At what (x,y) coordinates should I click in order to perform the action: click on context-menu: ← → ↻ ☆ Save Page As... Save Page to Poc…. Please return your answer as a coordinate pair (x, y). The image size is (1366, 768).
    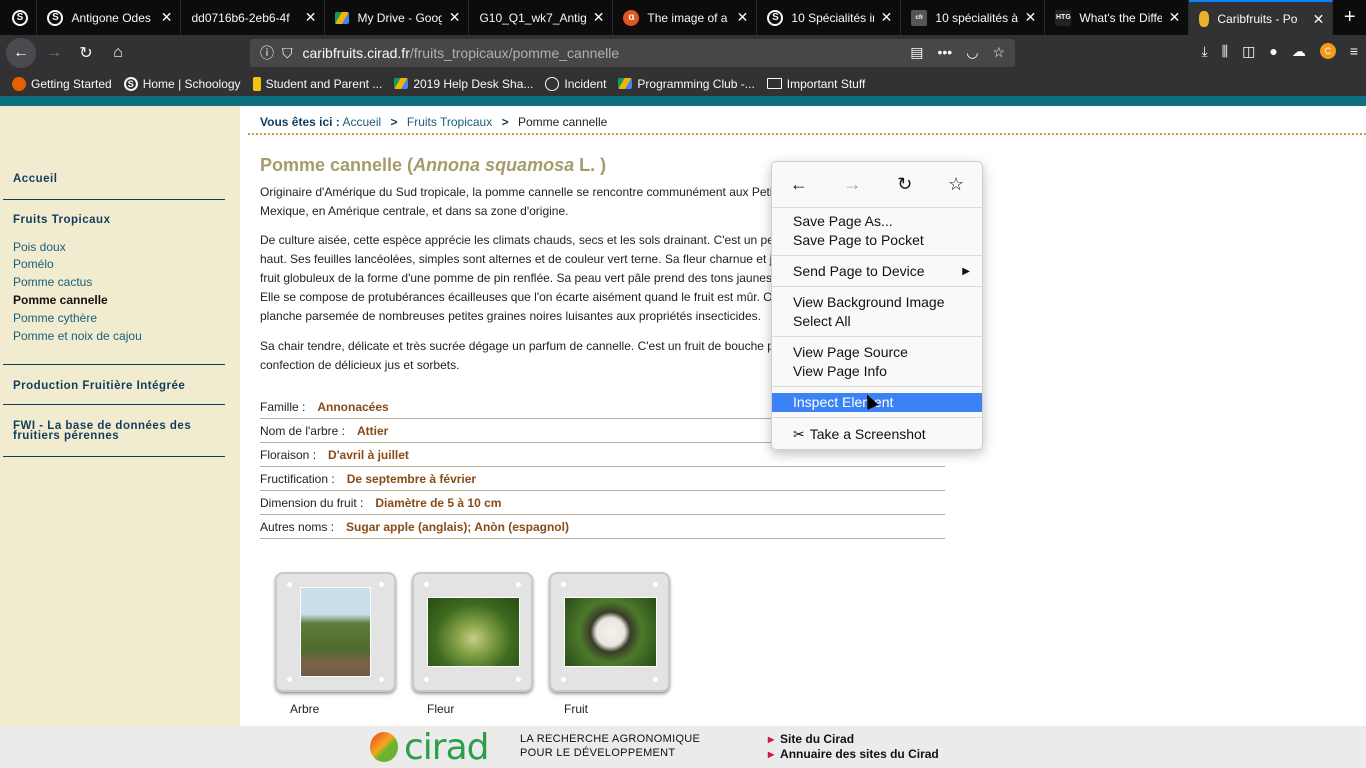
    Looking at the image, I should click on (877, 305).